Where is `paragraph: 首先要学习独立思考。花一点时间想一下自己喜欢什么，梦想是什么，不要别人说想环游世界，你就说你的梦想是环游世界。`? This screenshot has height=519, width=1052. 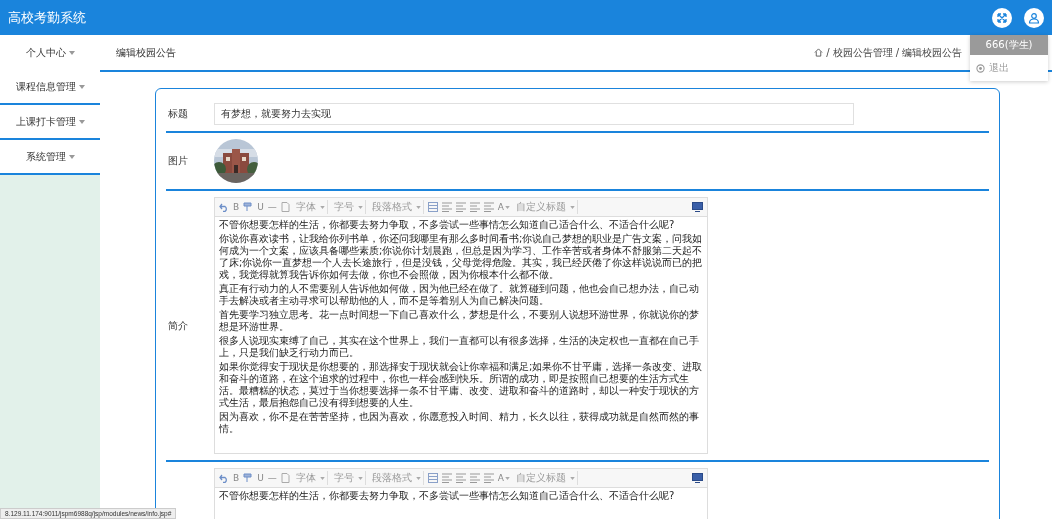 paragraph: 首先要学习独立思考。花一点时间想一下自己喜欢什么，梦想是什么，不要别人说想环游世界，你就说你的梦想是环游世界。 is located at coordinates (459, 321).